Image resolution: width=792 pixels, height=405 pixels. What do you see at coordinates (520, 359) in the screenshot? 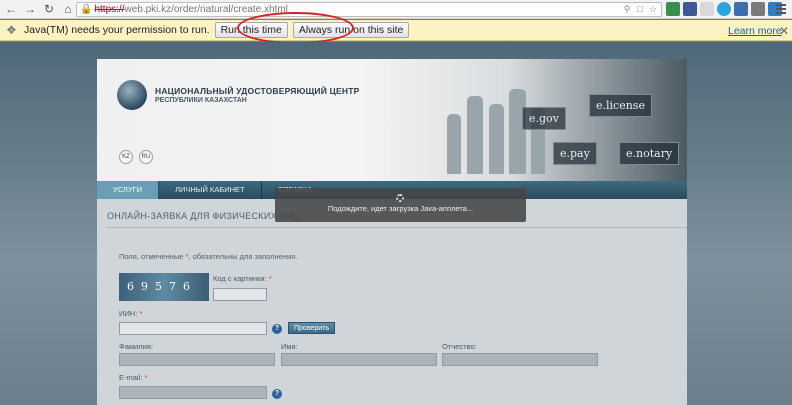
I see `patronymic-input` at bounding box center [520, 359].